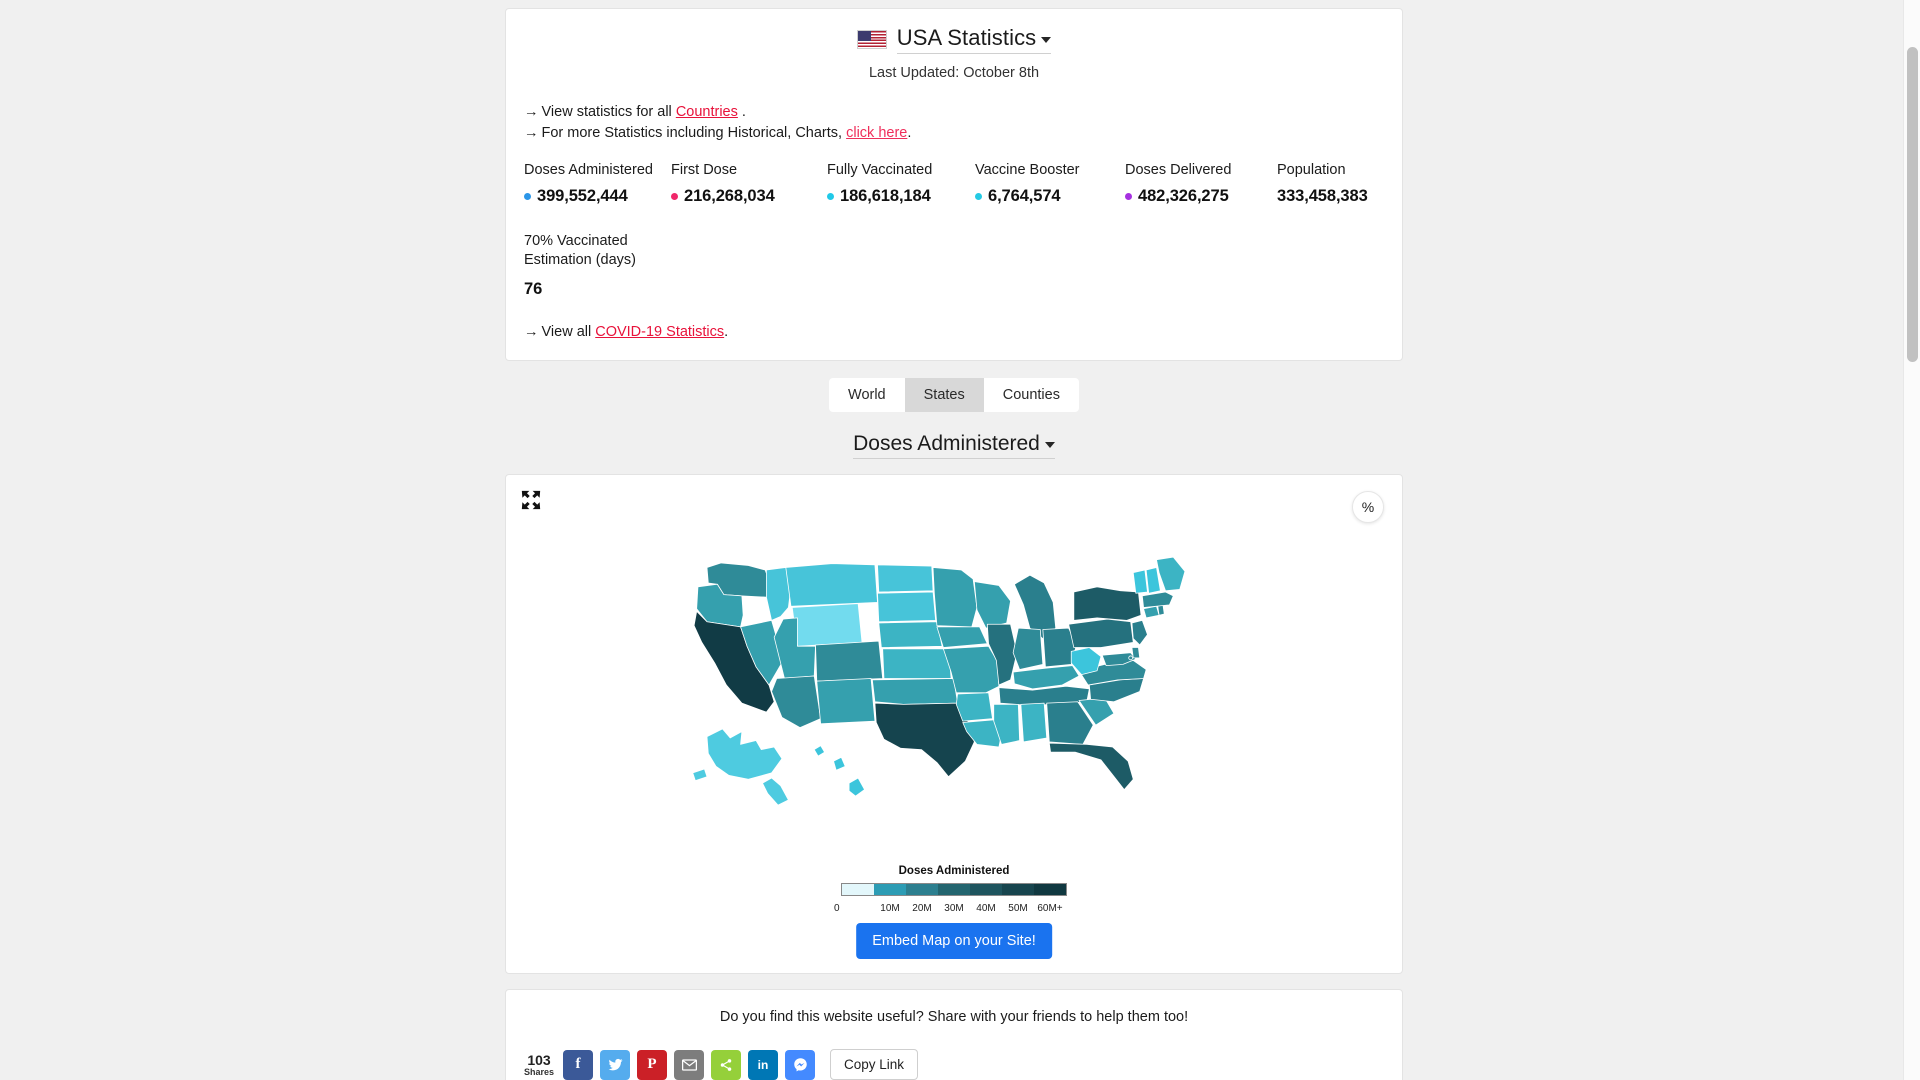  I want to click on state-NH, so click(1153, 580).